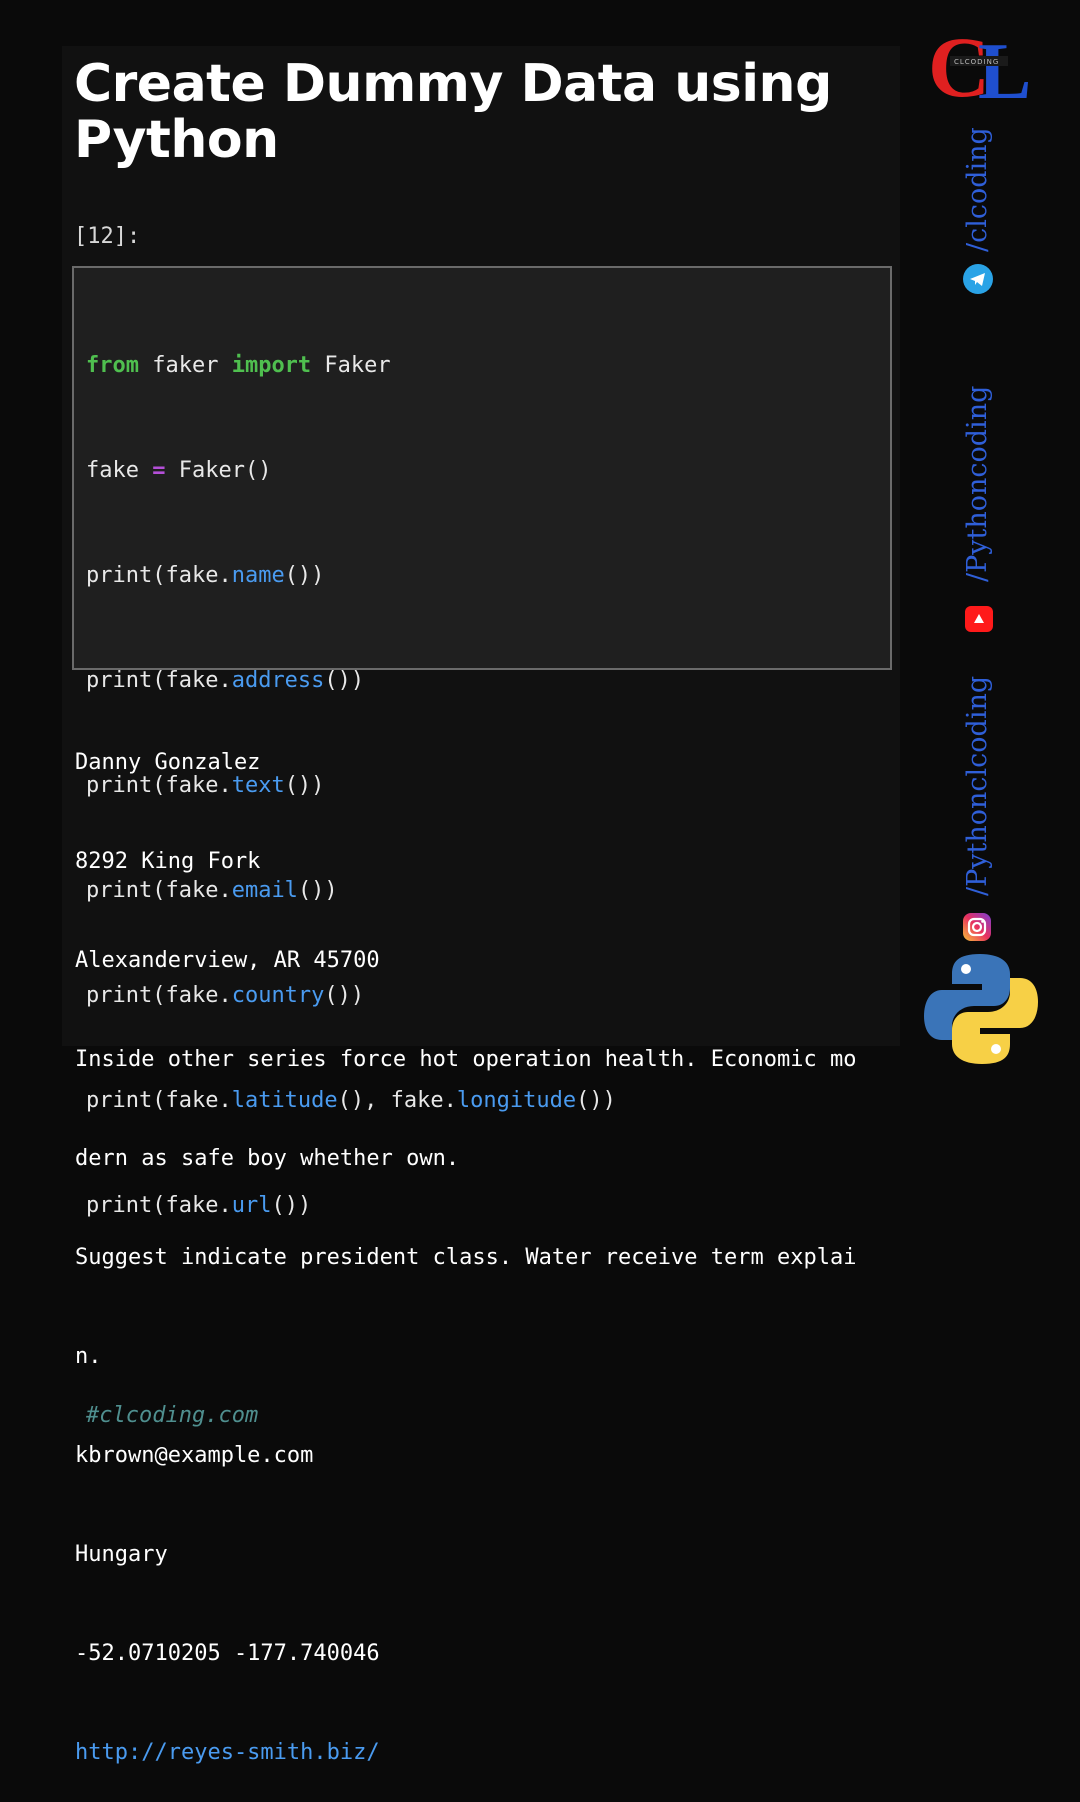  I want to click on code-text: fake, so click(119, 470).